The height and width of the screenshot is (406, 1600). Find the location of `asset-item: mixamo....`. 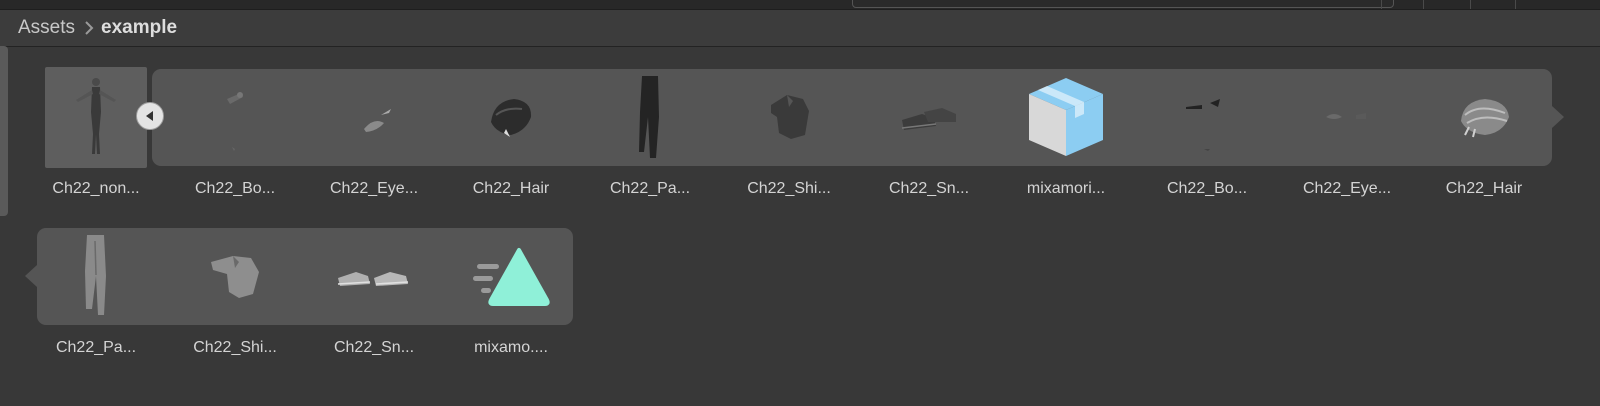

asset-item: mixamo.... is located at coordinates (511, 296).